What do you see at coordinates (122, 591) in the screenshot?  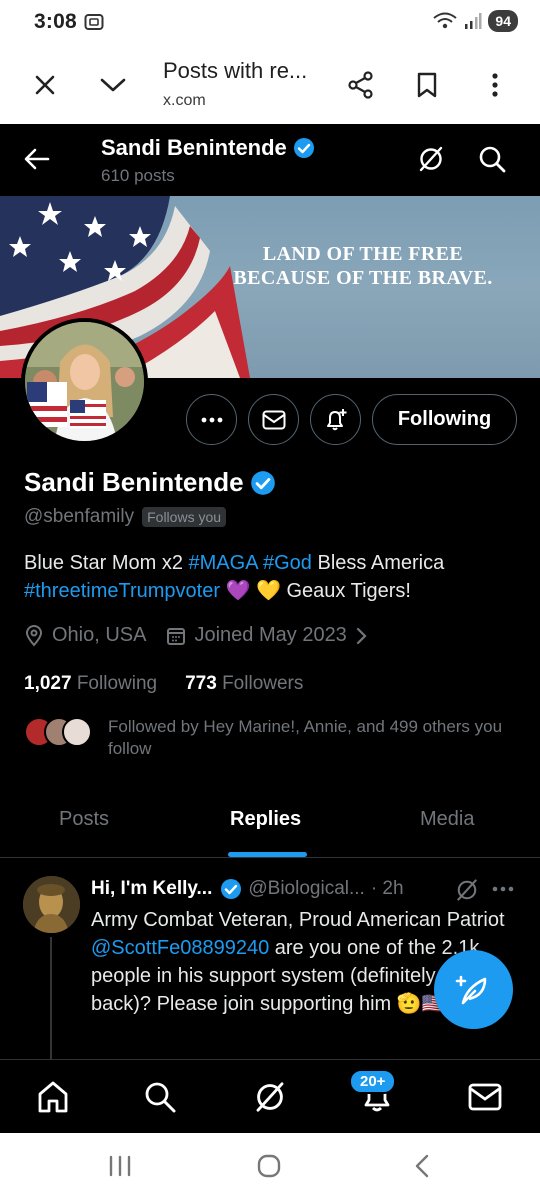 I see `hashtag-link: #threetimeTrumpvoter` at bounding box center [122, 591].